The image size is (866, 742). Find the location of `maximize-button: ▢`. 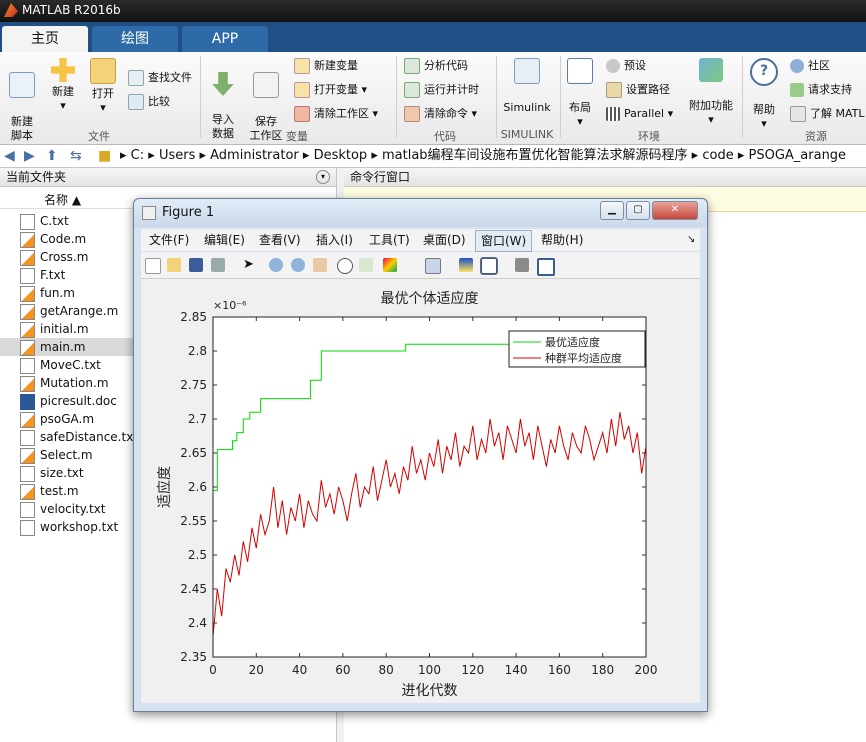

maximize-button: ▢ is located at coordinates (638, 210).